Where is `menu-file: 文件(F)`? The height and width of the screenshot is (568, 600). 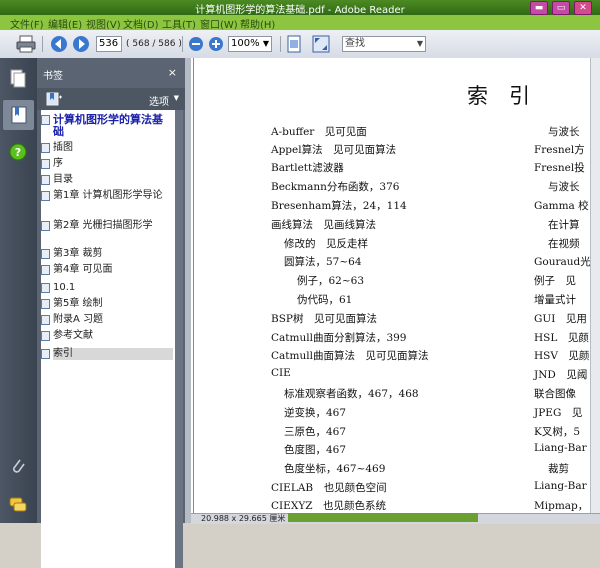
menu-file: 文件(F) is located at coordinates (27, 23).